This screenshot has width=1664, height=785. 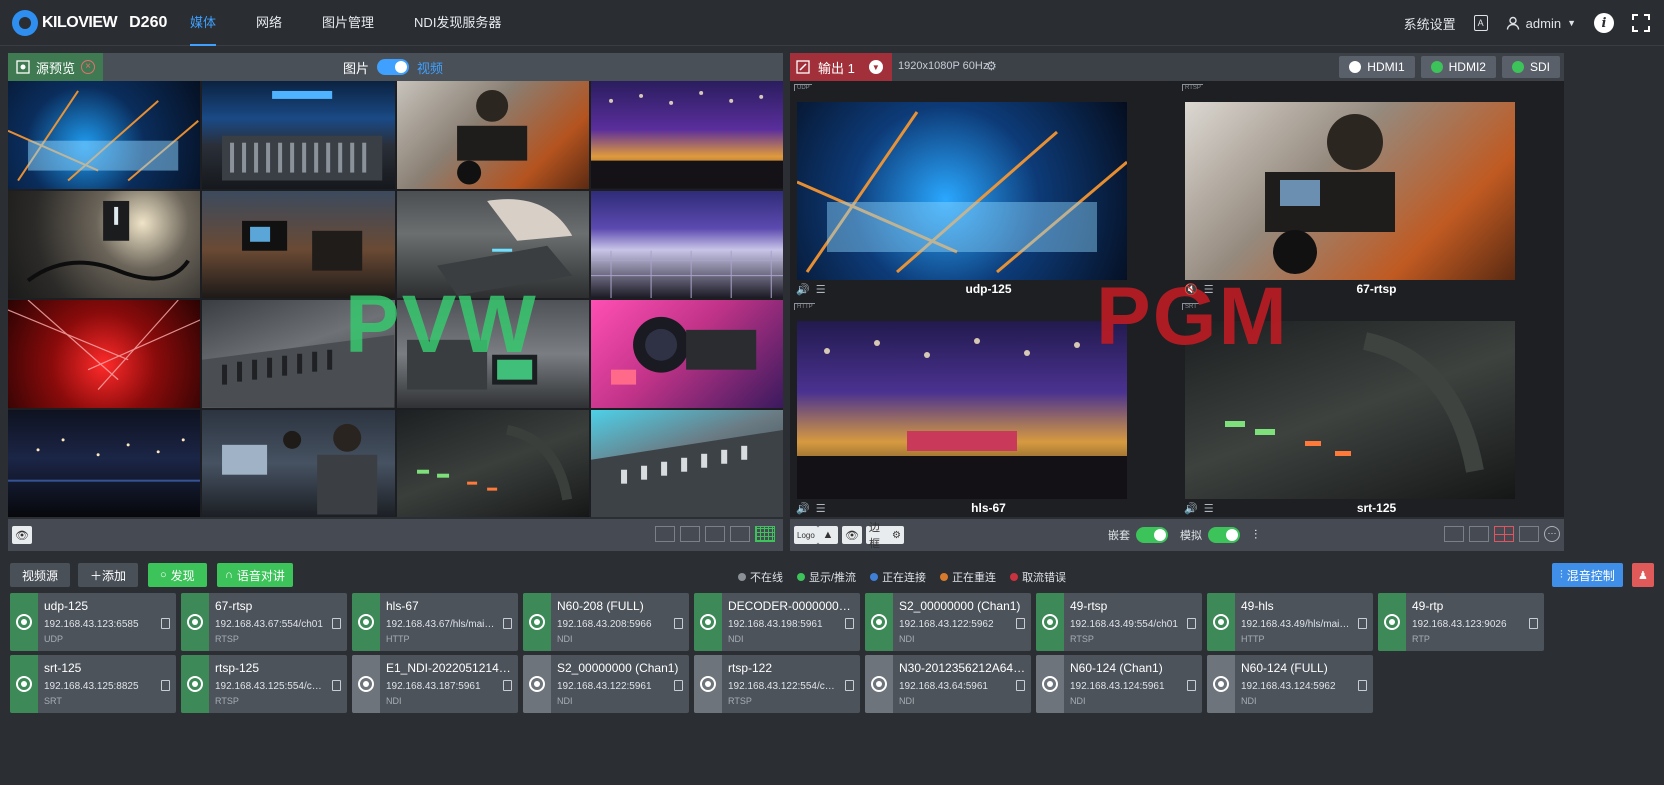 I want to click on source-card: 49-rtp 192.168.43.123:9026 RTP, so click(x=1461, y=622).